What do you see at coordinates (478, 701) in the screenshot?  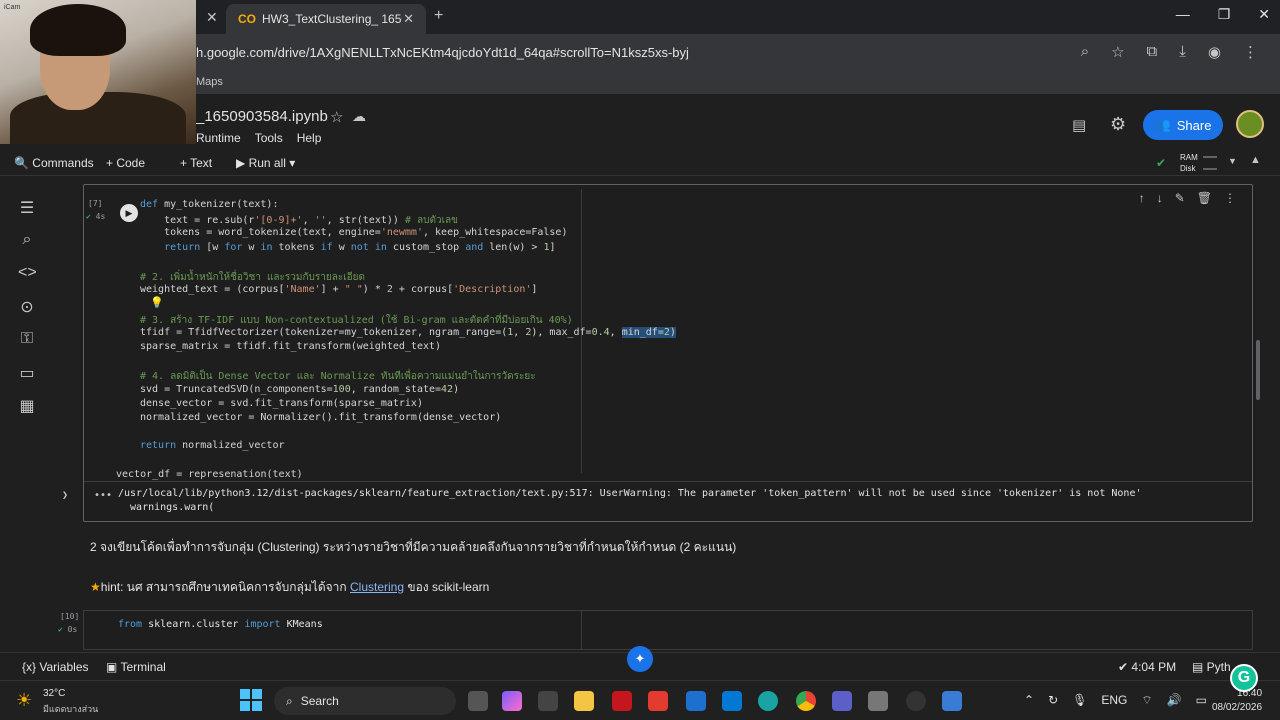 I see `task-view-icon` at bounding box center [478, 701].